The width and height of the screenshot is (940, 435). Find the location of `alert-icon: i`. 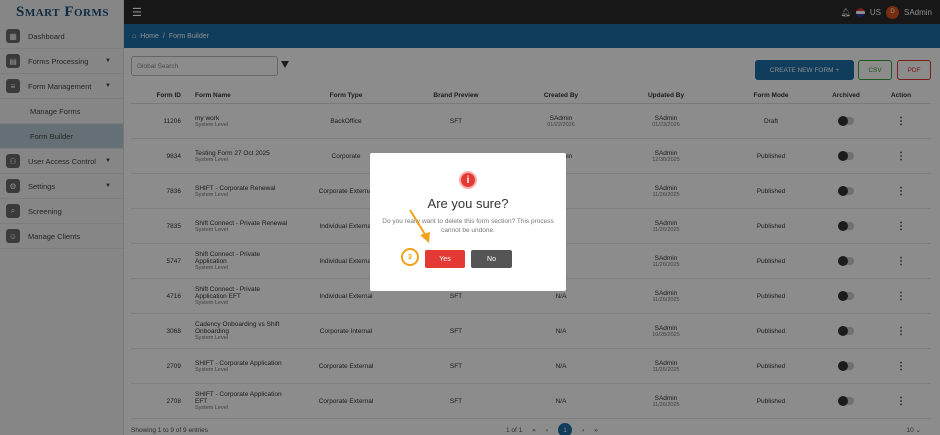

alert-icon: i is located at coordinates (468, 180).